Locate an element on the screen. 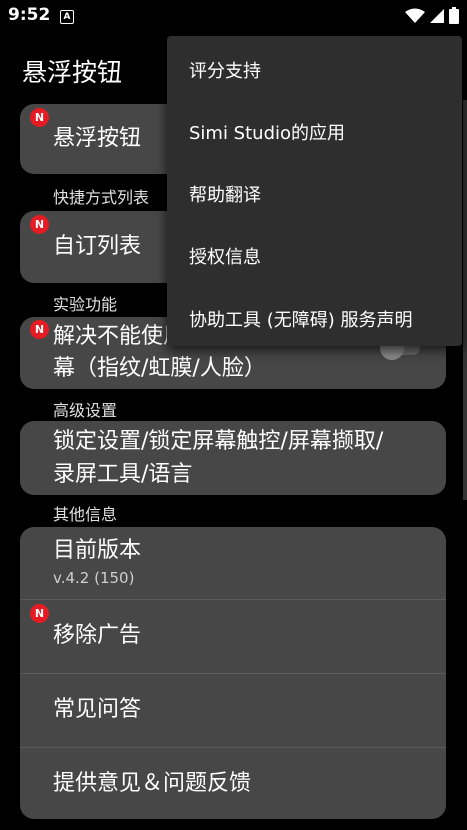 This screenshot has width=467, height=830. section-advanced: 高级设置 is located at coordinates (85, 410).